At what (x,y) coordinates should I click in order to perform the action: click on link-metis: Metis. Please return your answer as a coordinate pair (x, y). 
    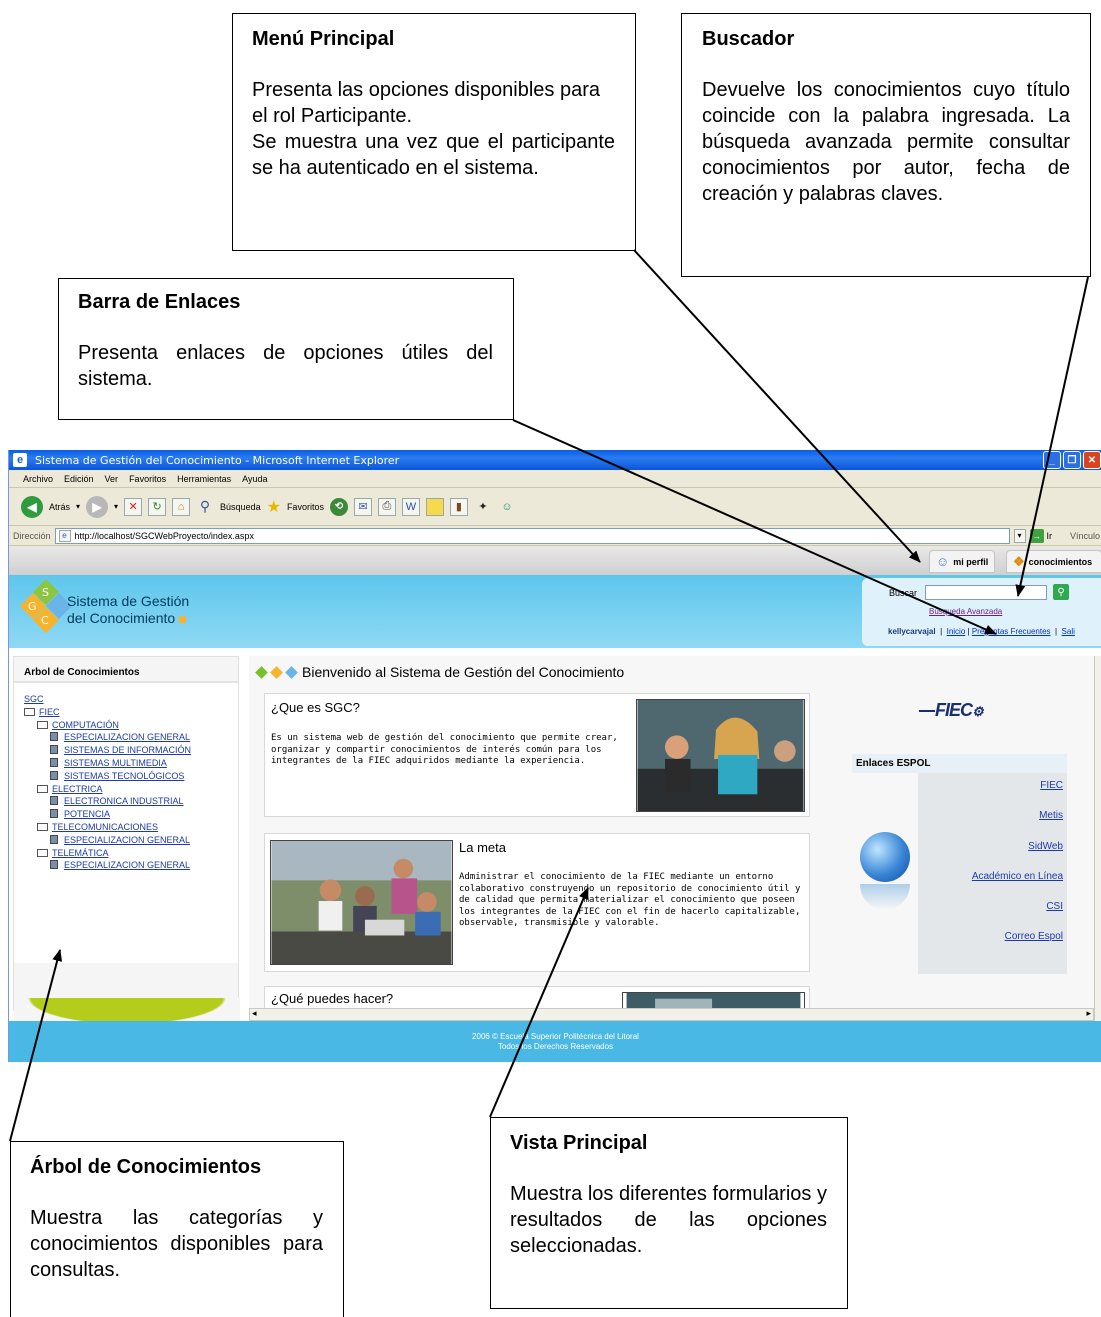
    Looking at the image, I should click on (992, 818).